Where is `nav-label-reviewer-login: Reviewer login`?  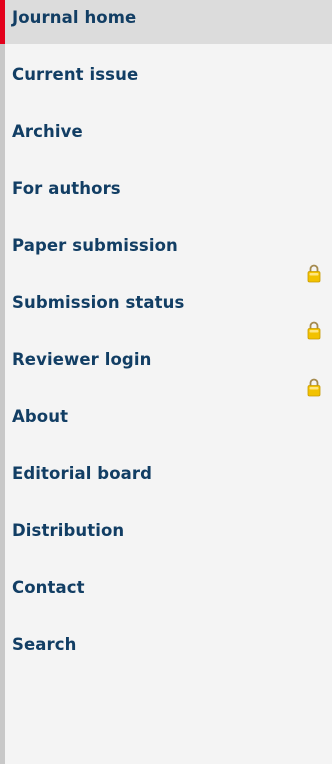
nav-label-reviewer-login: Reviewer login is located at coordinates (82, 359).